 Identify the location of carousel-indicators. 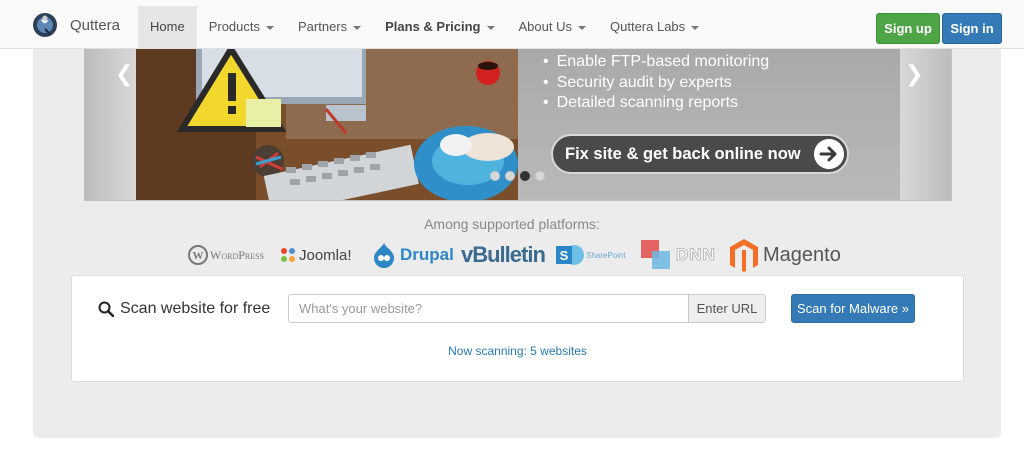
(517, 176).